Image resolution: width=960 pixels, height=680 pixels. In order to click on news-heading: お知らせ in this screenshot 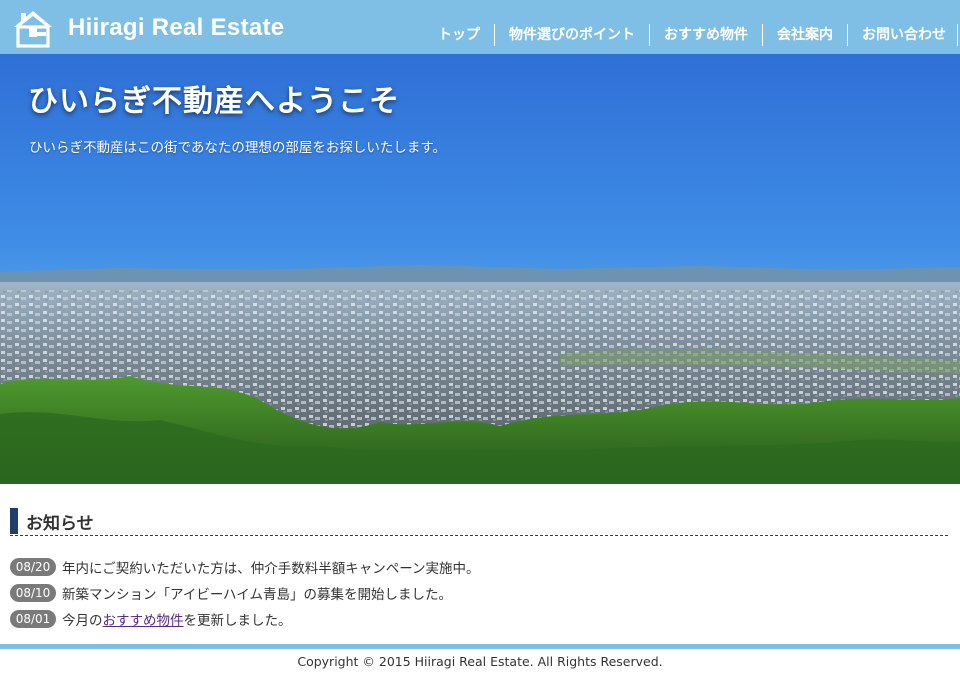, I will do `click(479, 522)`.